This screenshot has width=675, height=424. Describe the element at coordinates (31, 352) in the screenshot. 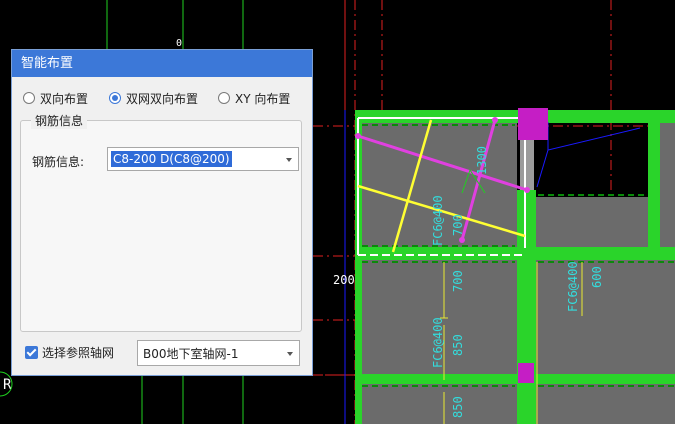

I see `checkbox-checked-icon` at that location.